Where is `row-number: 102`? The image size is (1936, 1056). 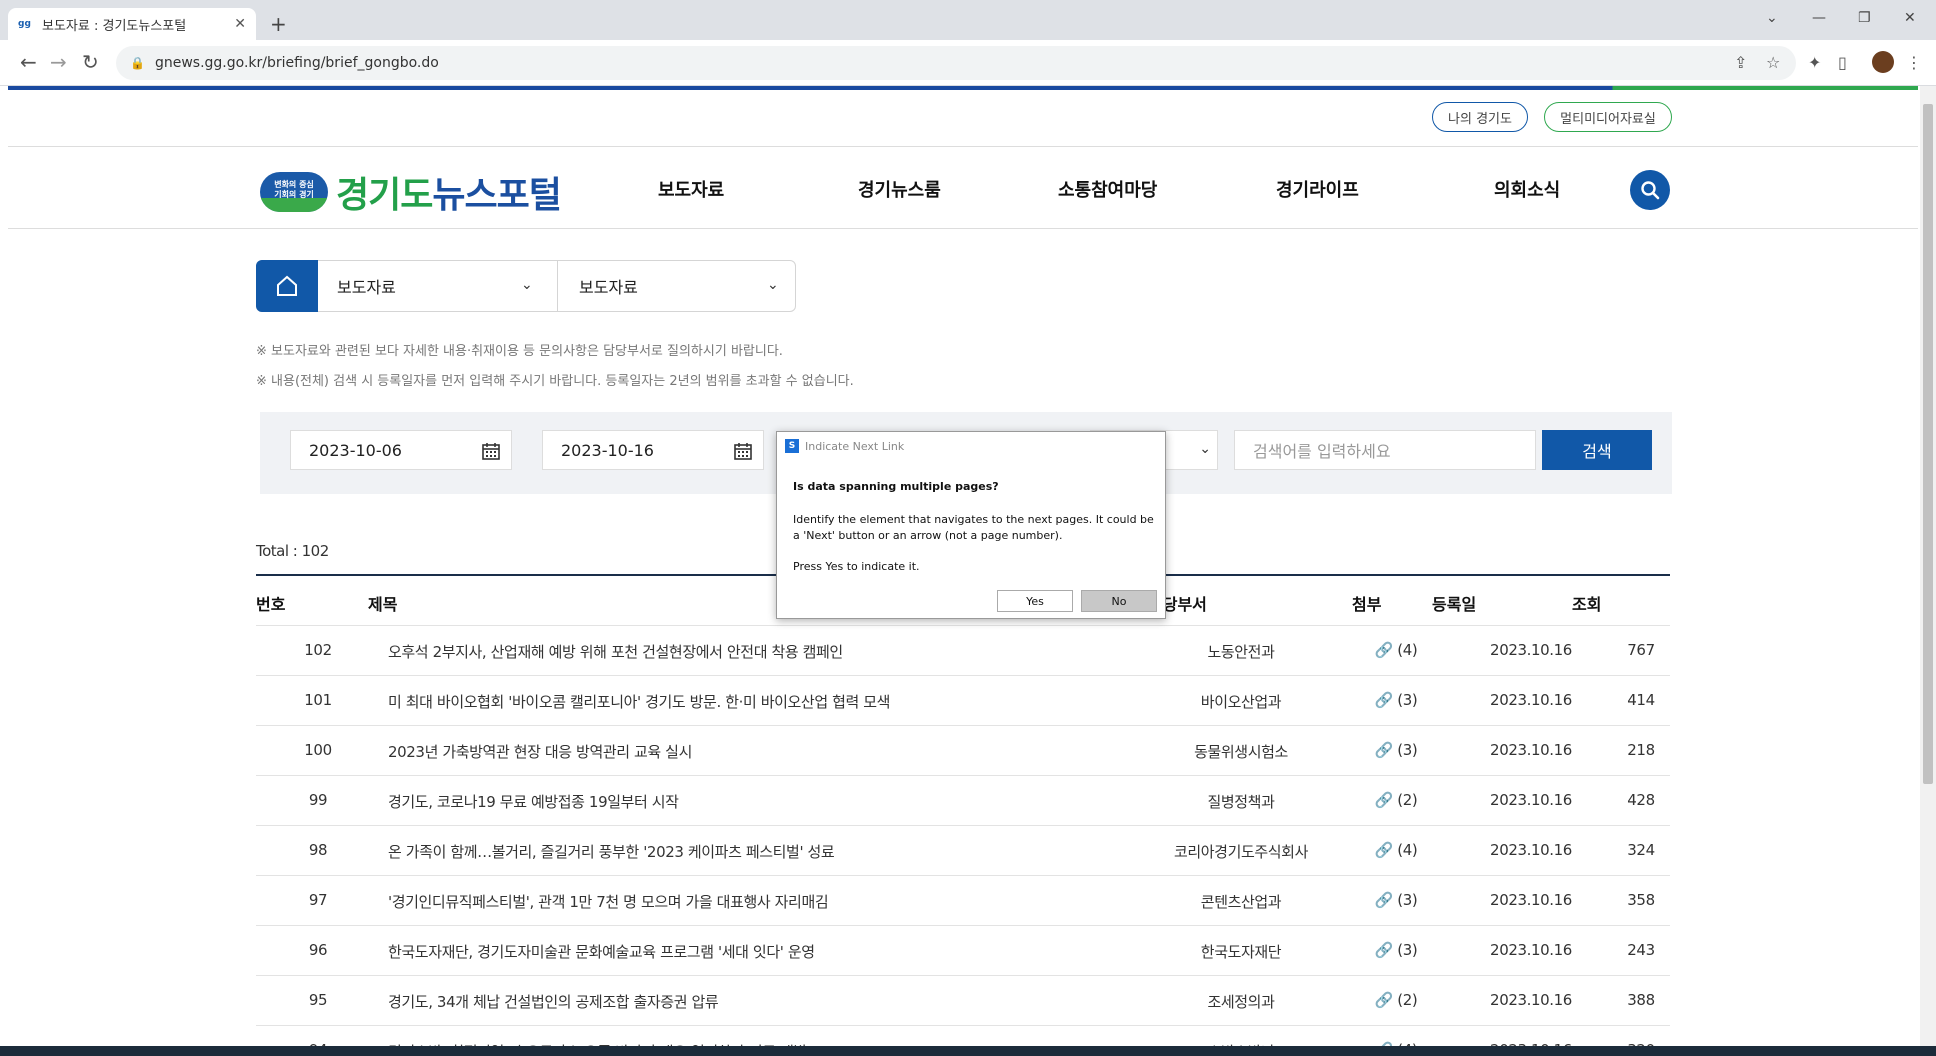 row-number: 102 is located at coordinates (318, 650).